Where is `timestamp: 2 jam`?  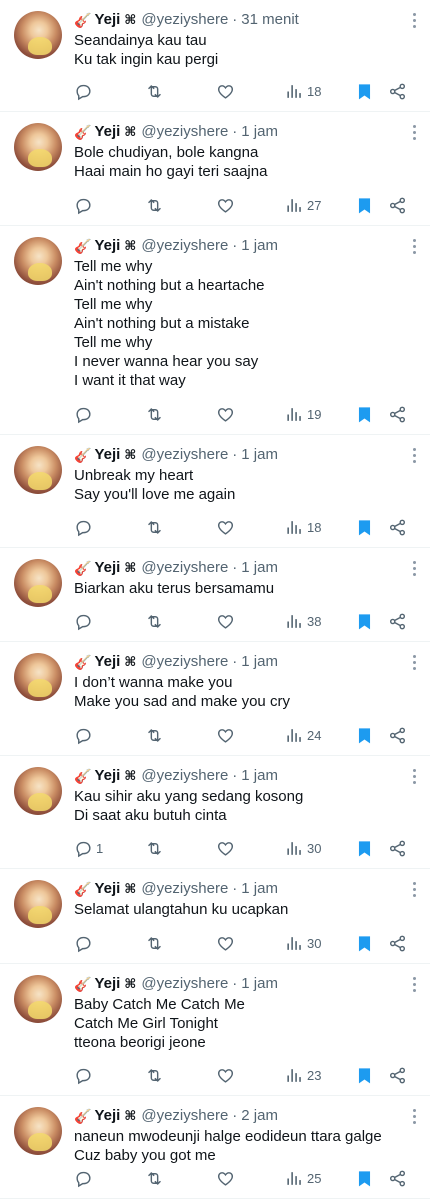
timestamp: 2 jam is located at coordinates (259, 1116).